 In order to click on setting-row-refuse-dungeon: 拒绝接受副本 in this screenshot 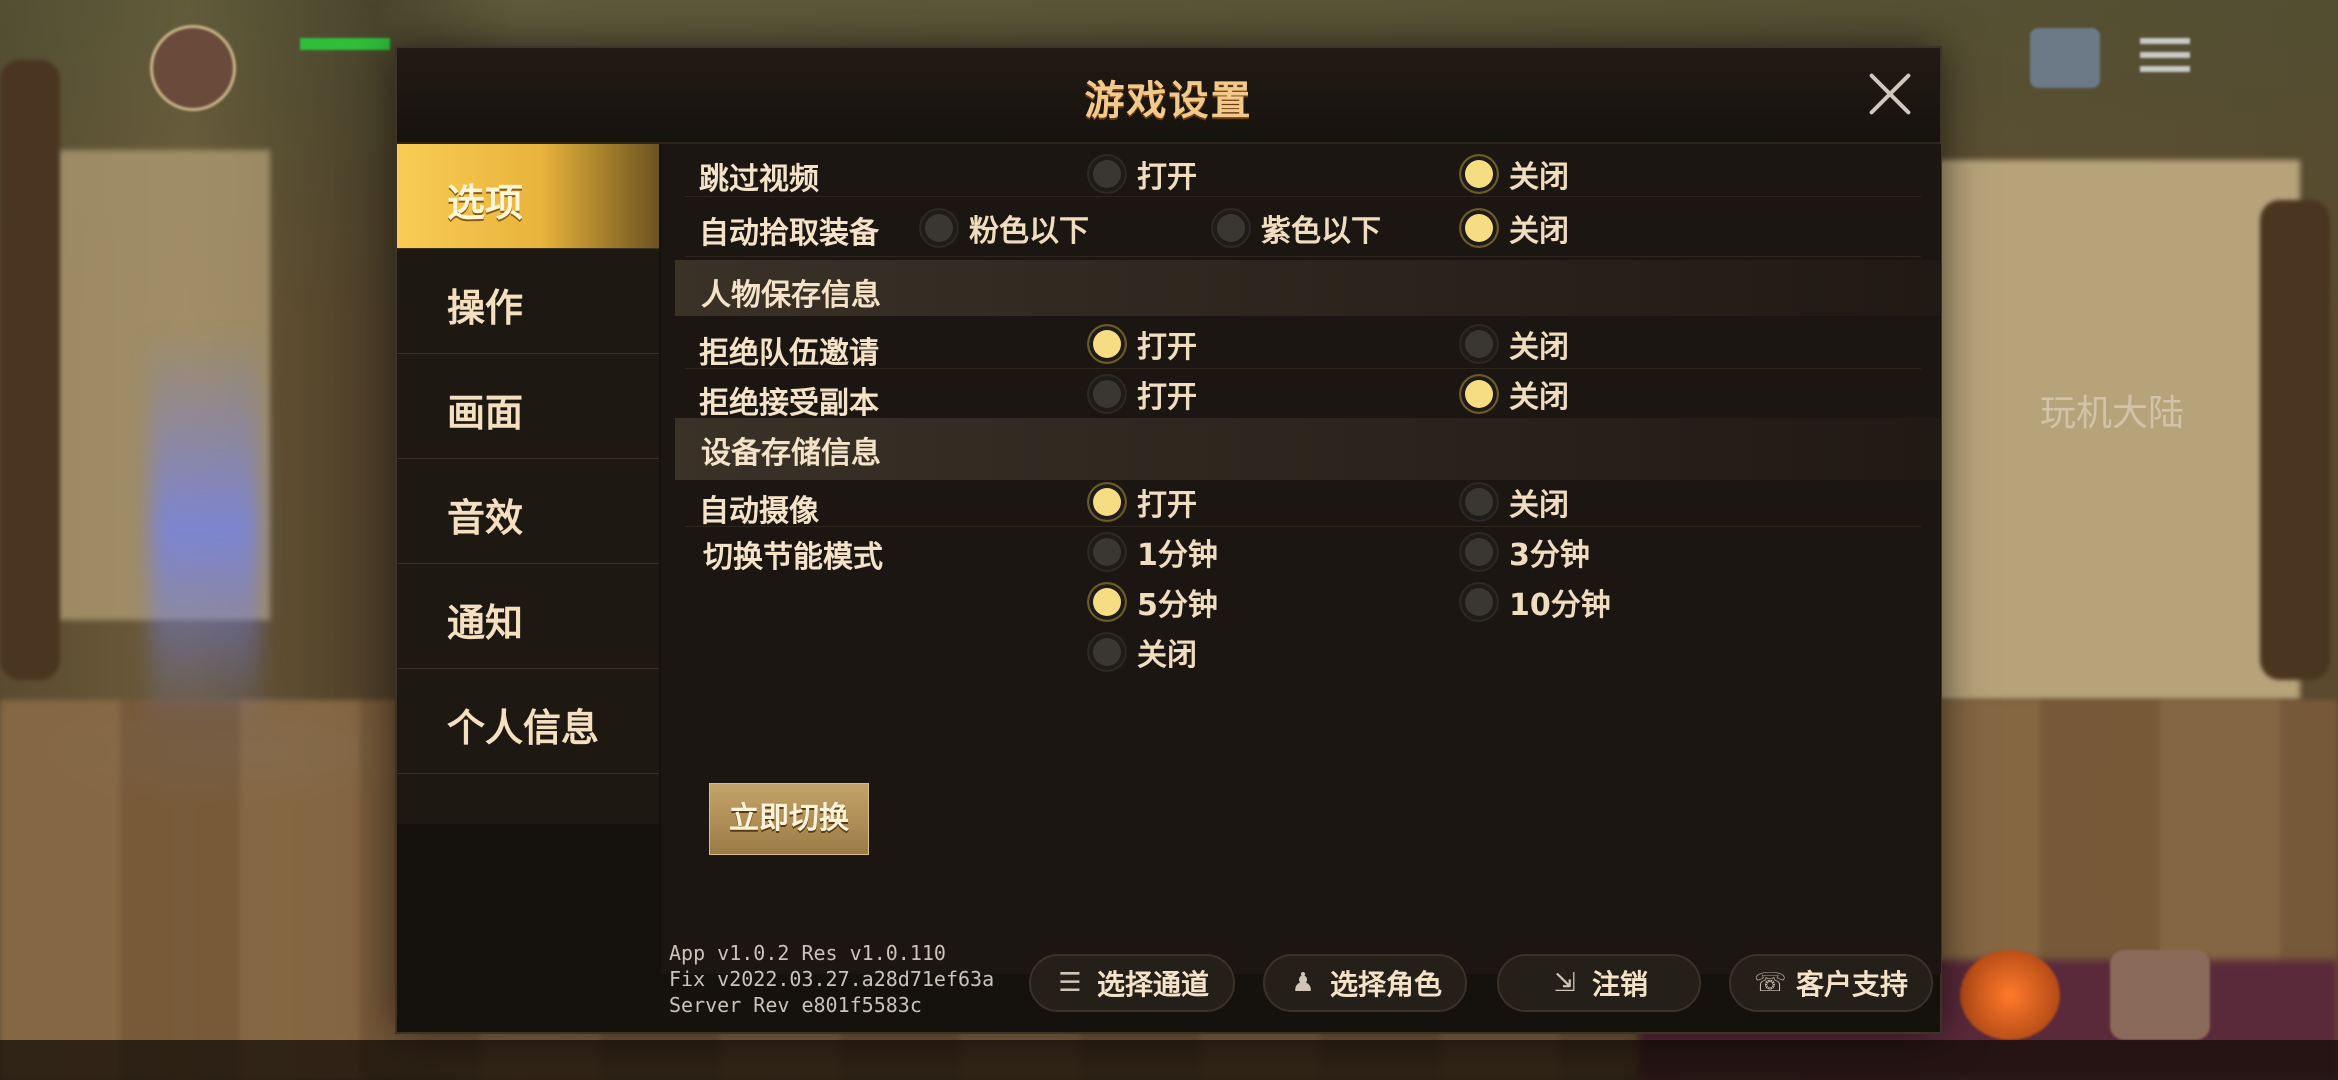, I will do `click(1303, 394)`.